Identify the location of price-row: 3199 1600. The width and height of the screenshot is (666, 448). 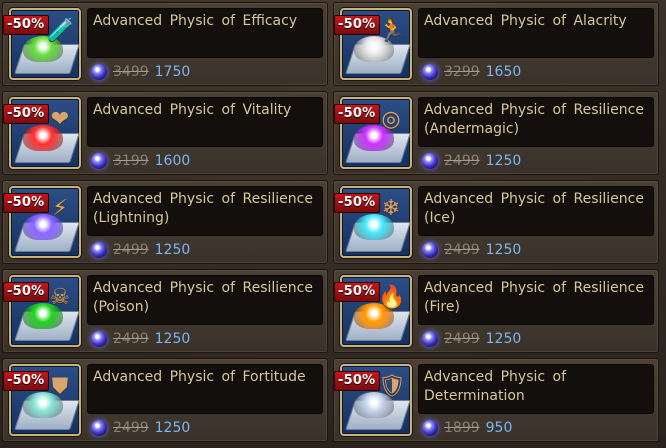
(207, 161).